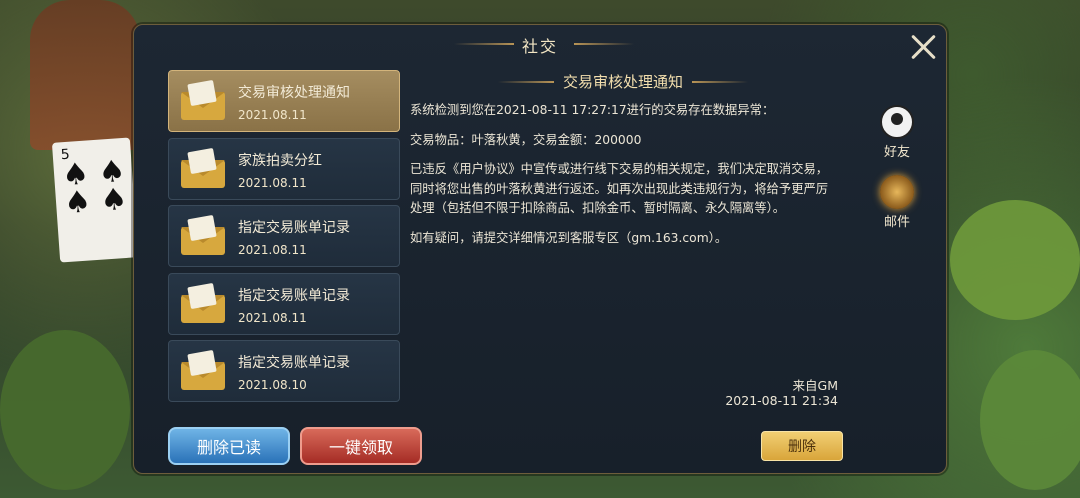 The image size is (1080, 498). What do you see at coordinates (896, 222) in the screenshot?
I see `tab-mail-label: 邮件` at bounding box center [896, 222].